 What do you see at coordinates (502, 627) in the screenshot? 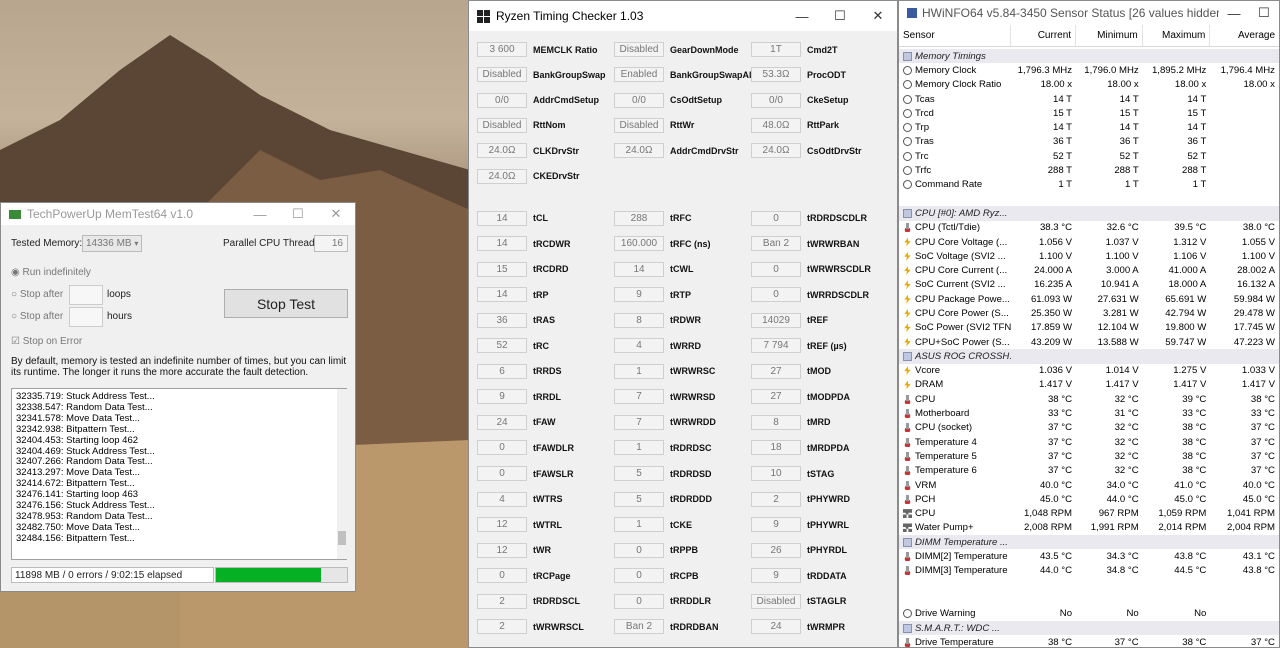
I see `timing-value: 2` at bounding box center [502, 627].